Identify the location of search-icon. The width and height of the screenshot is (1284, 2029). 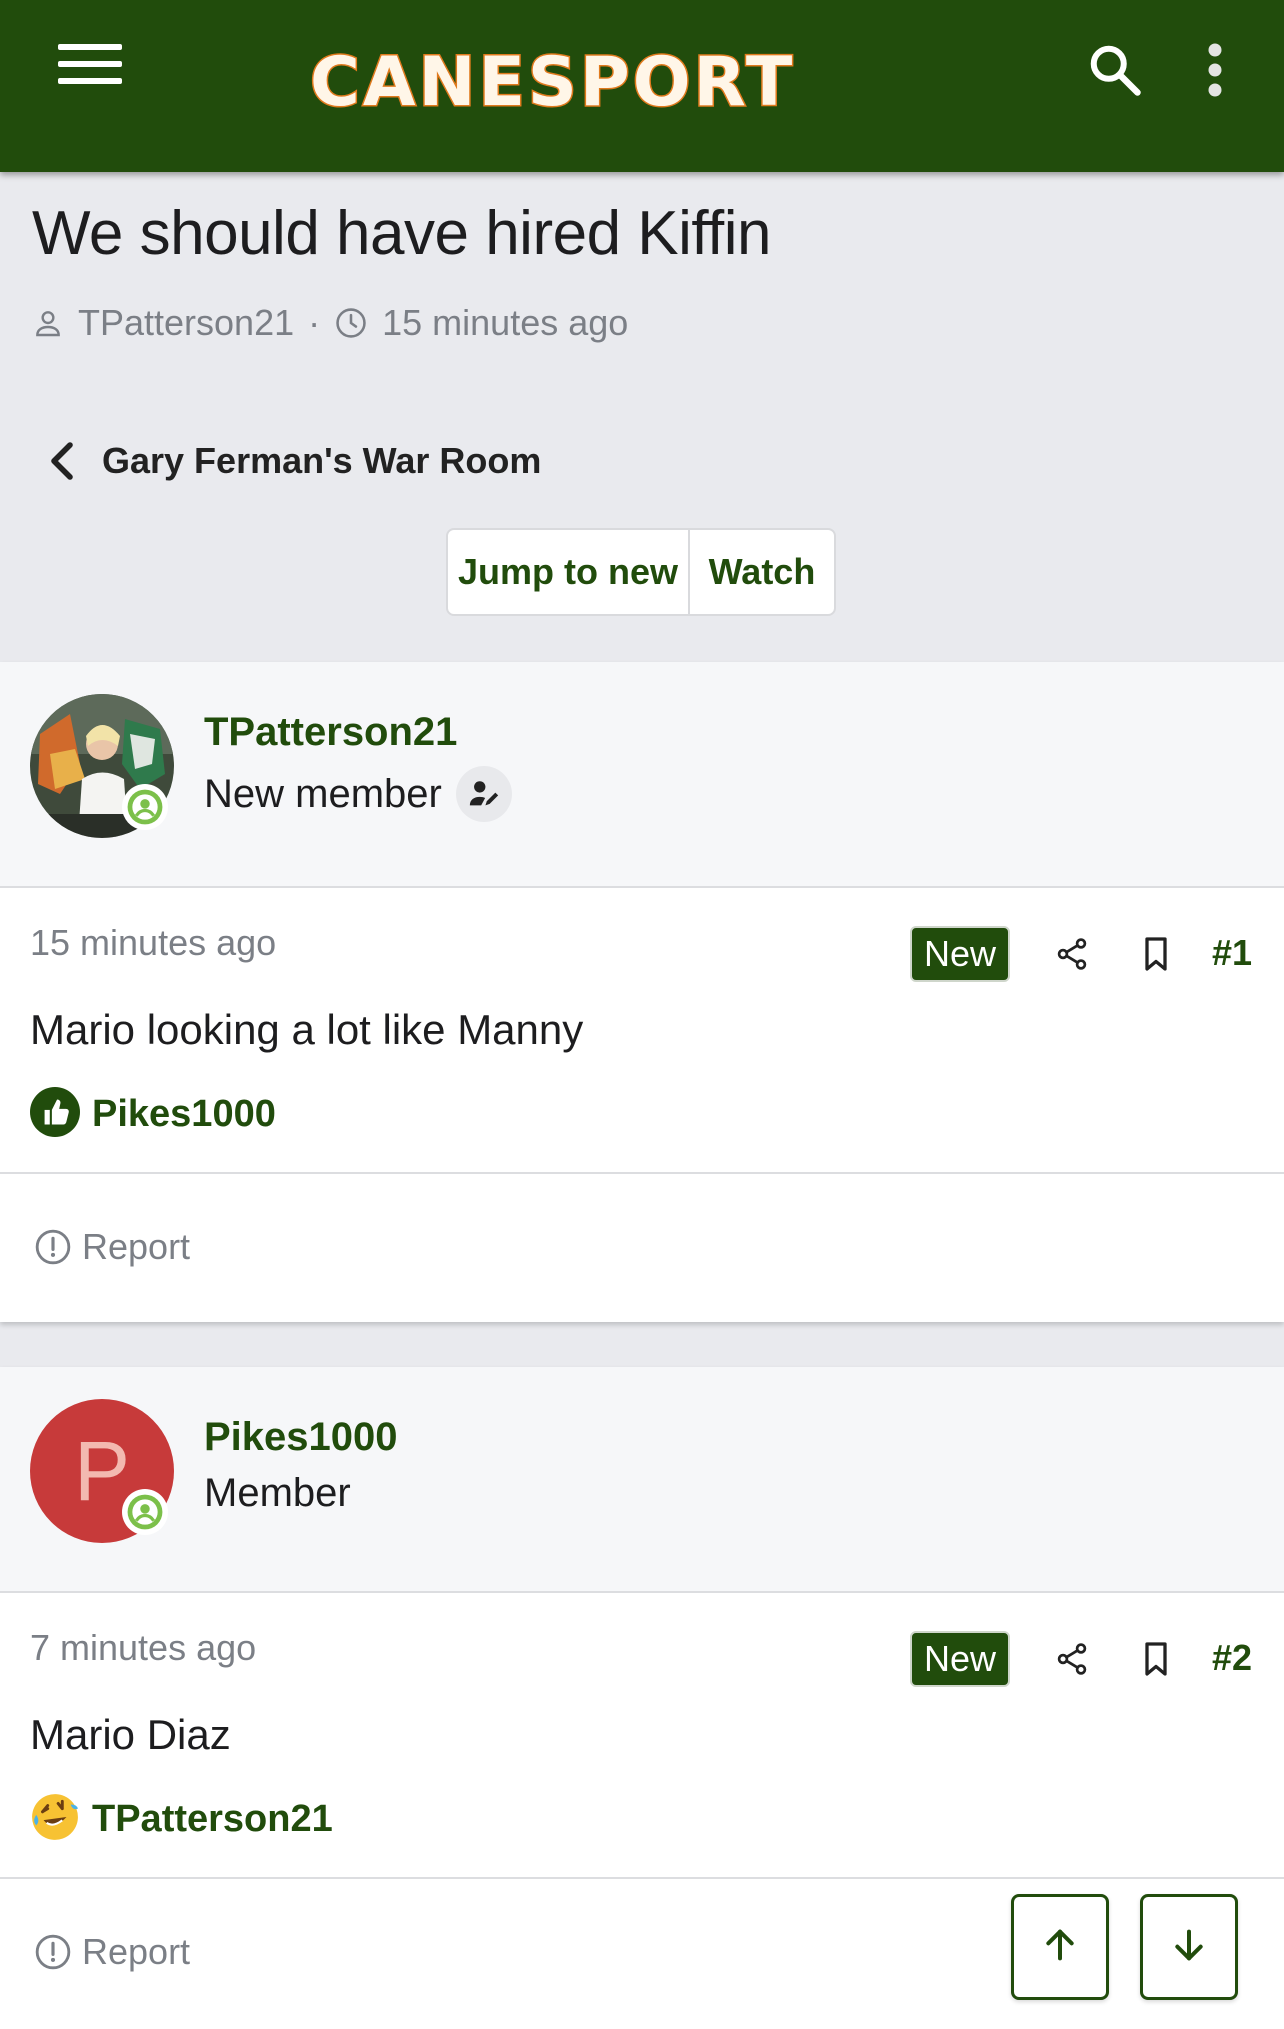
(1115, 70).